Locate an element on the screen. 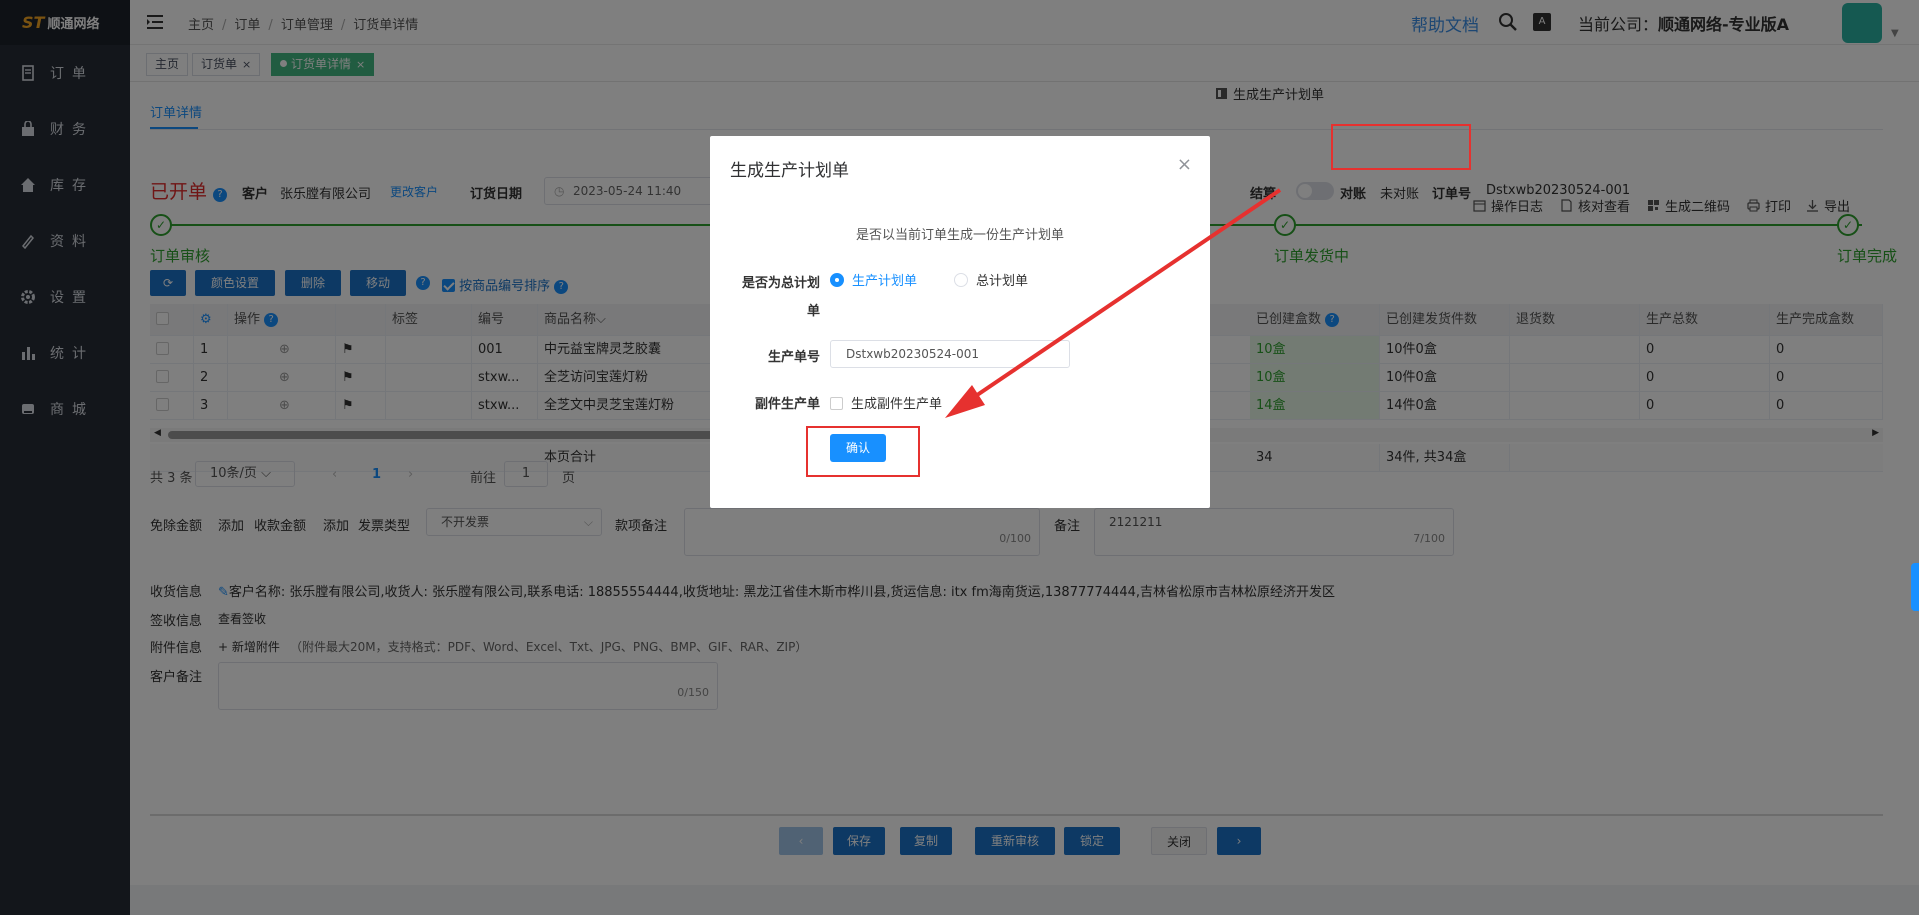 This screenshot has width=1919, height=915. sub-production-label: 副件生产单 is located at coordinates (787, 404).